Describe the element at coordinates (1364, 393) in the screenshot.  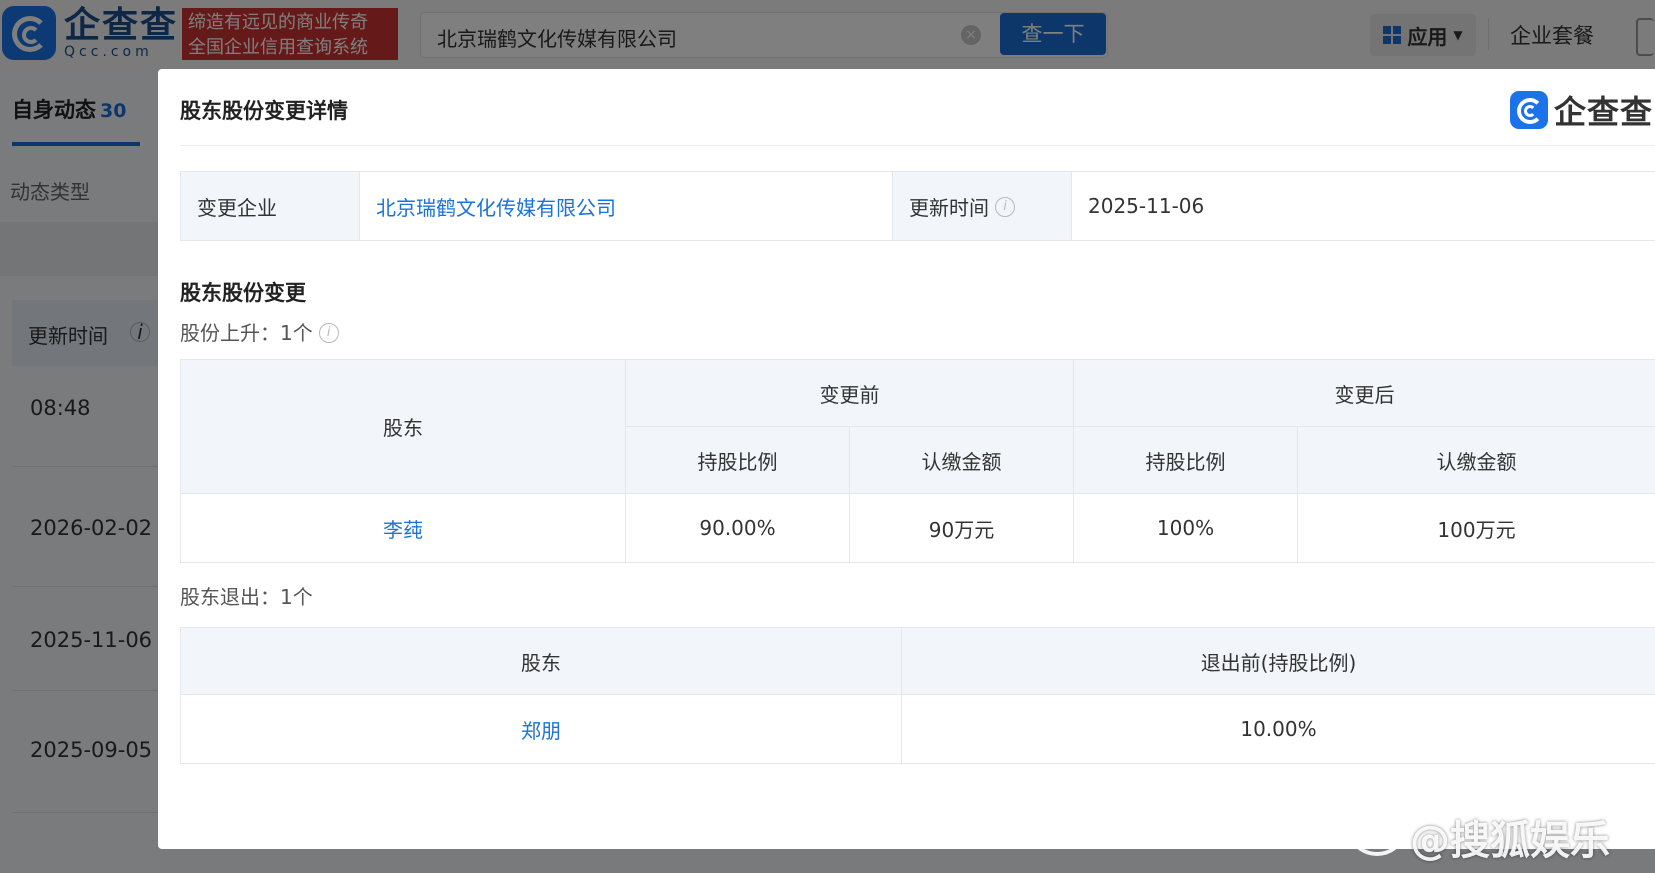
I see `col-after: 变更后` at that location.